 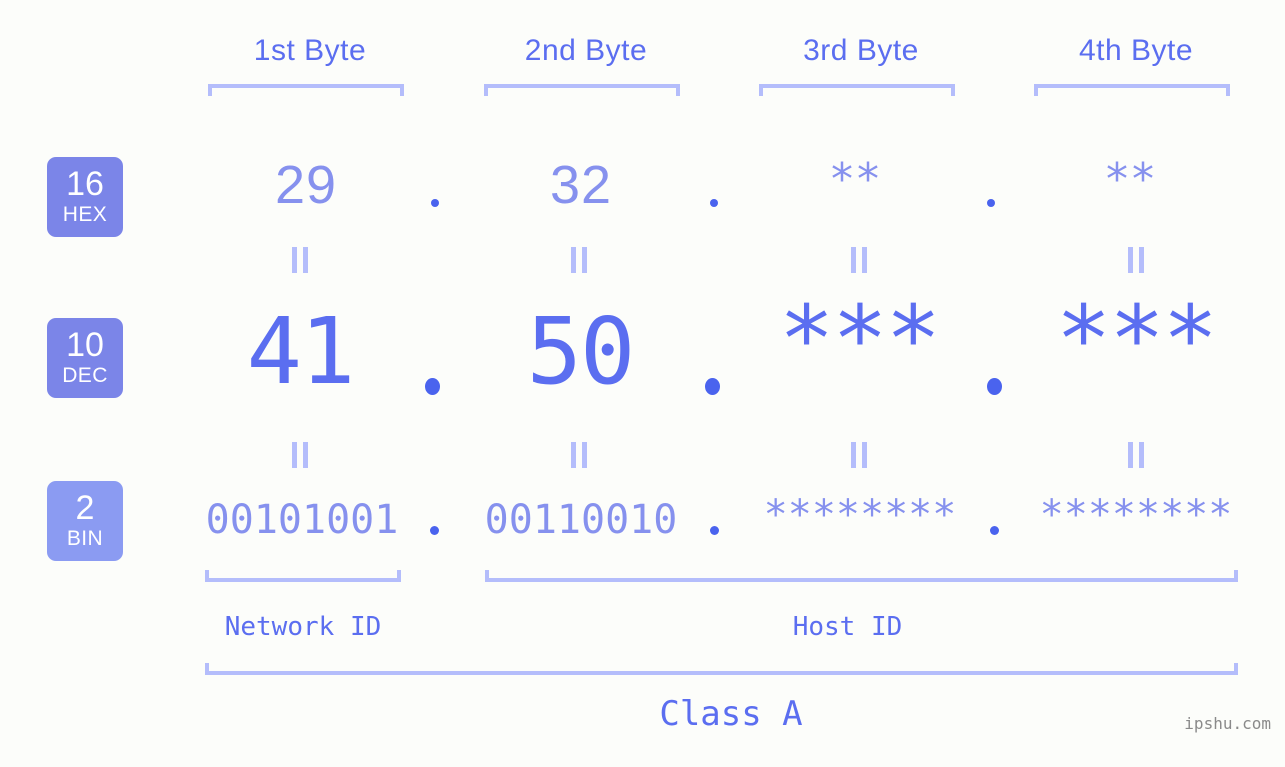 I want to click on badge-hex-number: 16, so click(x=85, y=184).